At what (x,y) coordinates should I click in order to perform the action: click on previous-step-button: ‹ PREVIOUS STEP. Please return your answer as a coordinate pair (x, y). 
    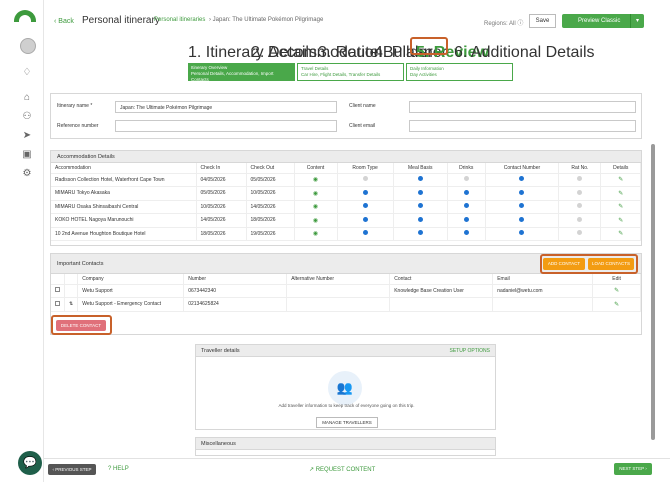
    Looking at the image, I should click on (72, 469).